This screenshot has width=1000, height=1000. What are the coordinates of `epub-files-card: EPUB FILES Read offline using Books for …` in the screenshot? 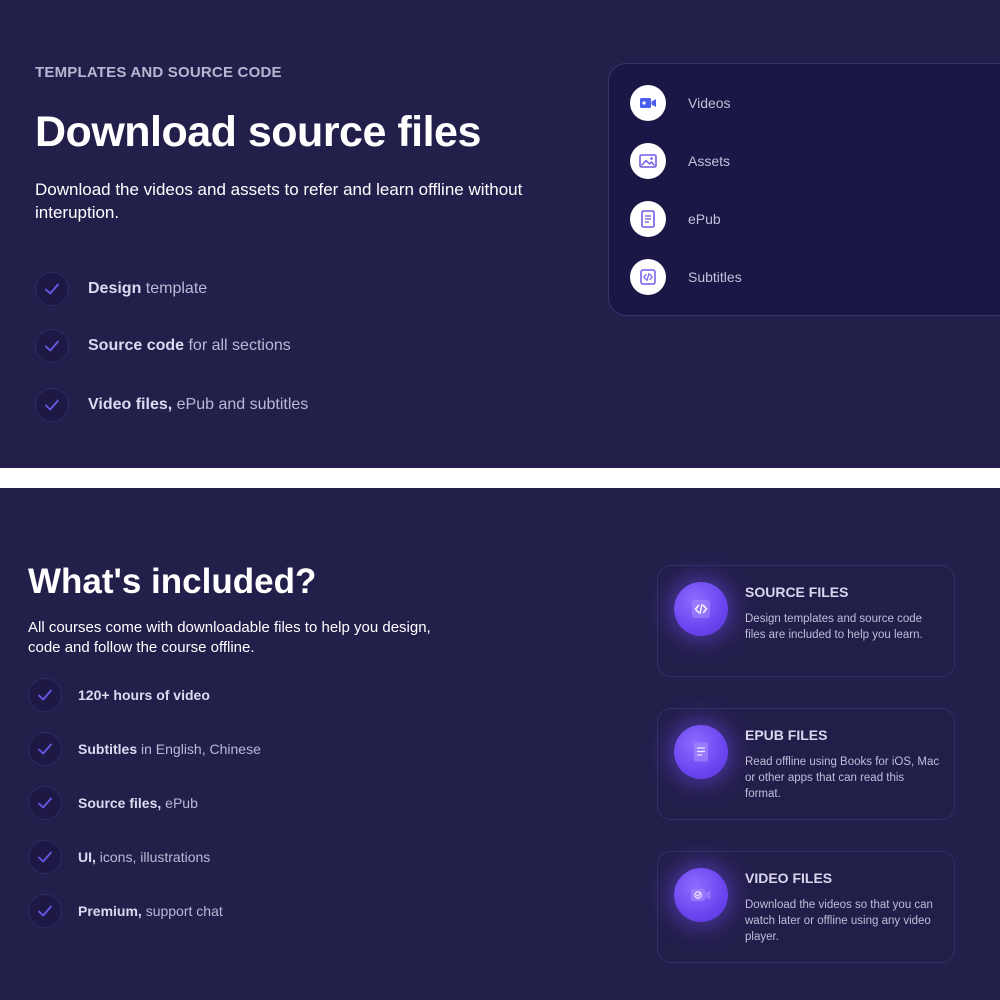 It's located at (806, 764).